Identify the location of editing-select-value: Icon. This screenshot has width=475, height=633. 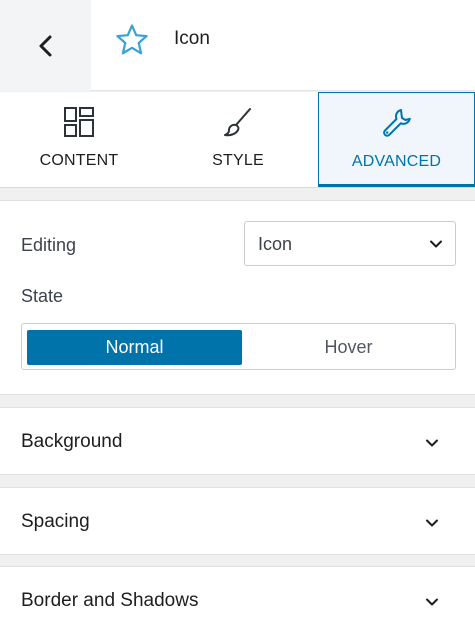
(275, 244).